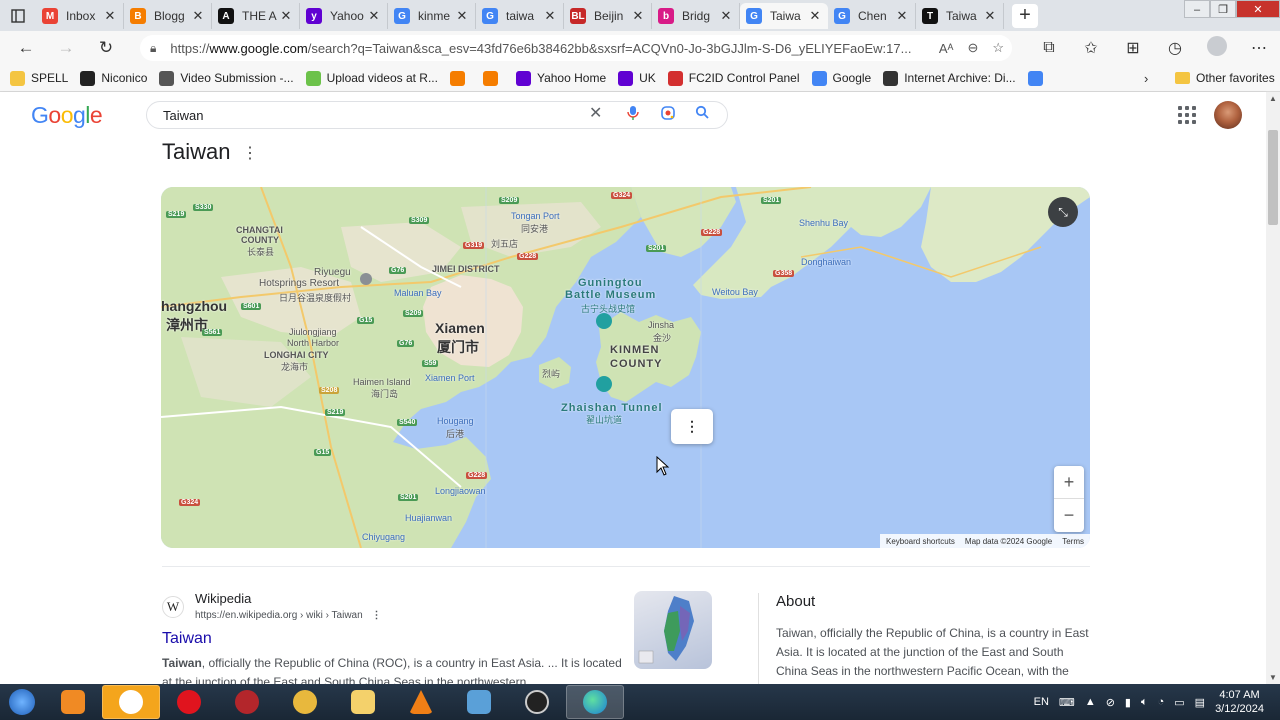 The height and width of the screenshot is (720, 1280). Describe the element at coordinates (1133, 48) in the screenshot. I see `collections-icon: ⊞` at that location.